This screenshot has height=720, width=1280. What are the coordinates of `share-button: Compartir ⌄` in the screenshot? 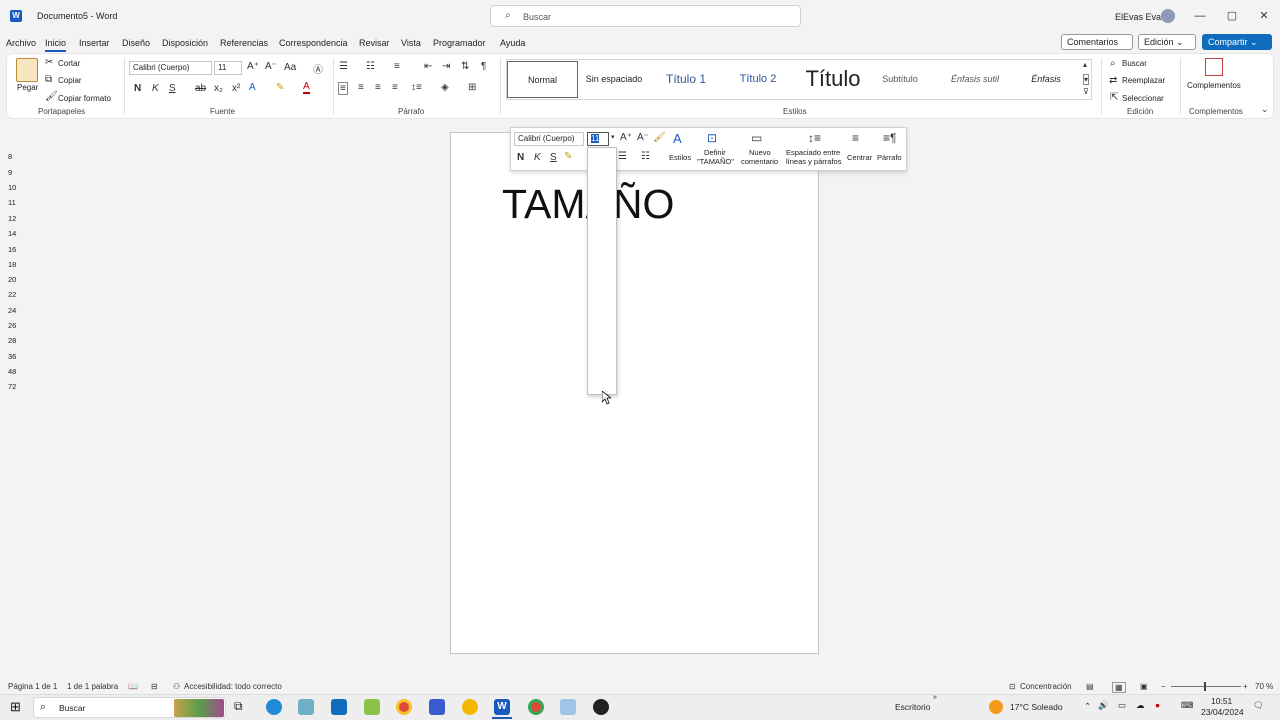 It's located at (1237, 42).